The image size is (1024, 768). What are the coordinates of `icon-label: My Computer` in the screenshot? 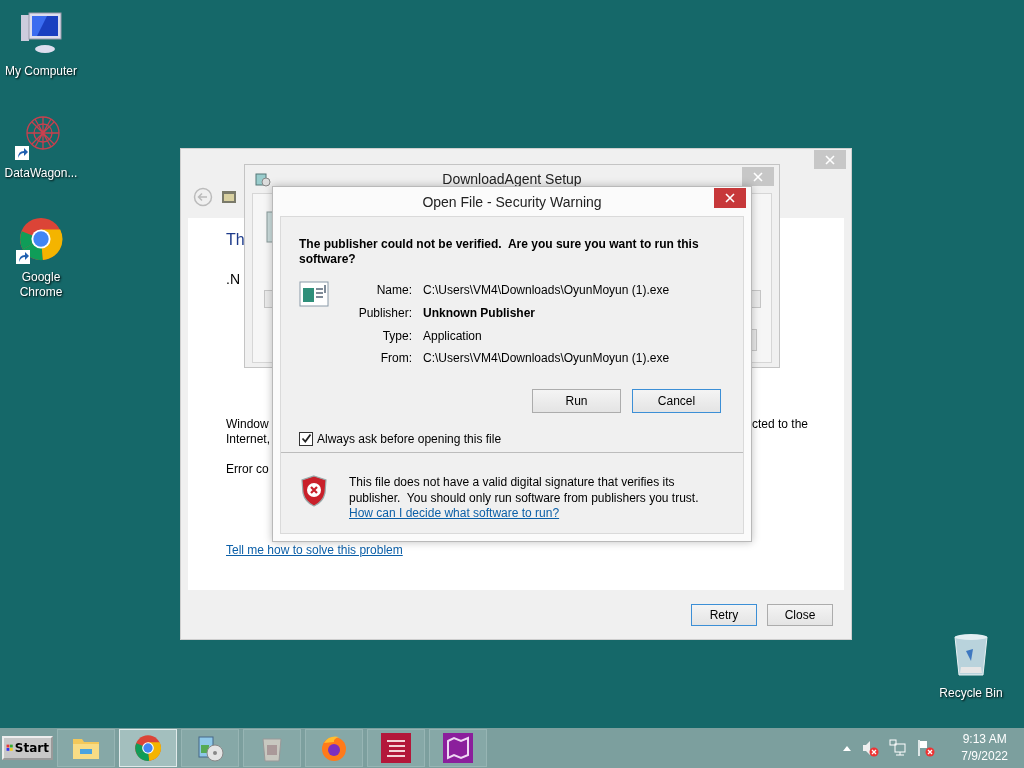 It's located at (41, 71).